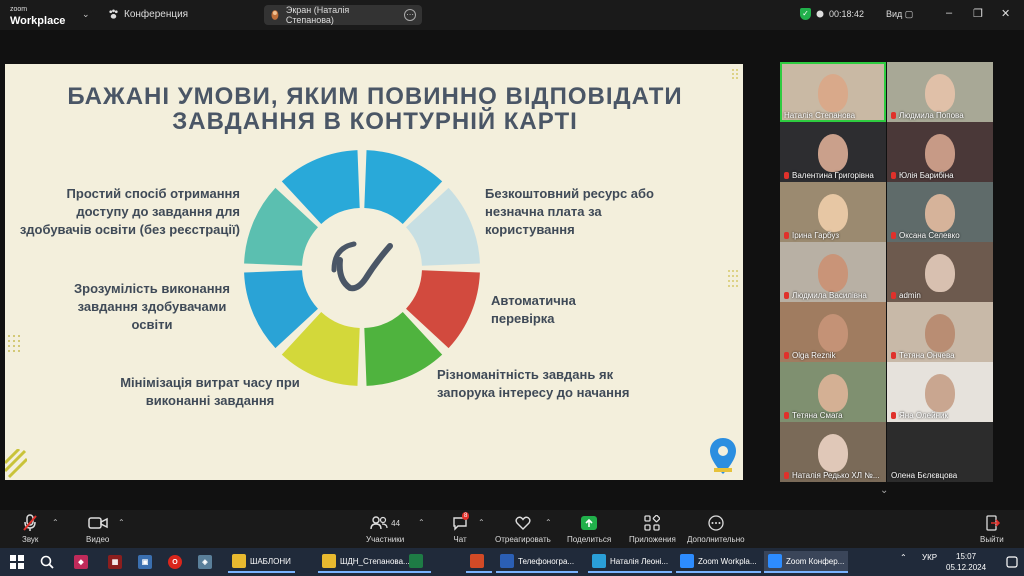  Describe the element at coordinates (460, 539) in the screenshot. I see `chat-label: Чат` at that location.